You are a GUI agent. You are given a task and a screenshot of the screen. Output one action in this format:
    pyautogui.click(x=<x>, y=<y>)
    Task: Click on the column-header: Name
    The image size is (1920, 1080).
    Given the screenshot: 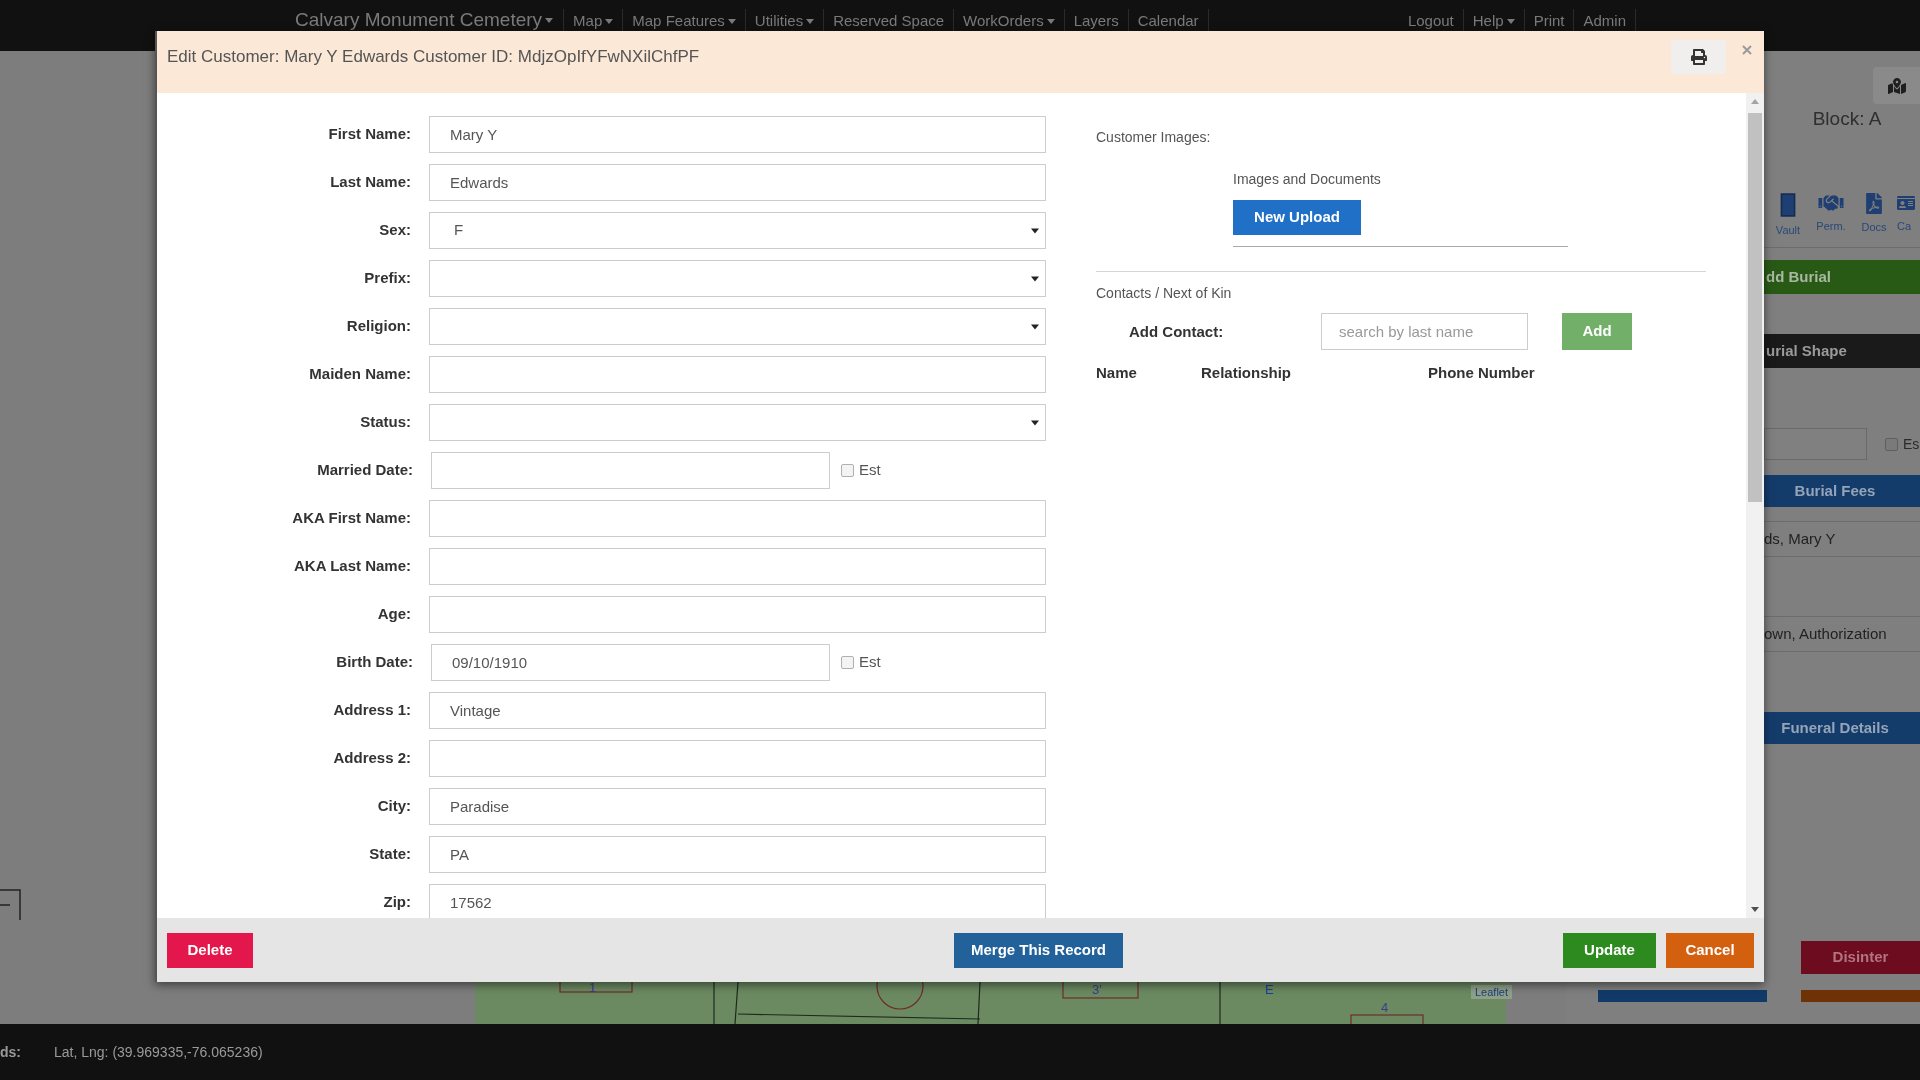 What is the action you would take?
    pyautogui.click(x=1116, y=372)
    